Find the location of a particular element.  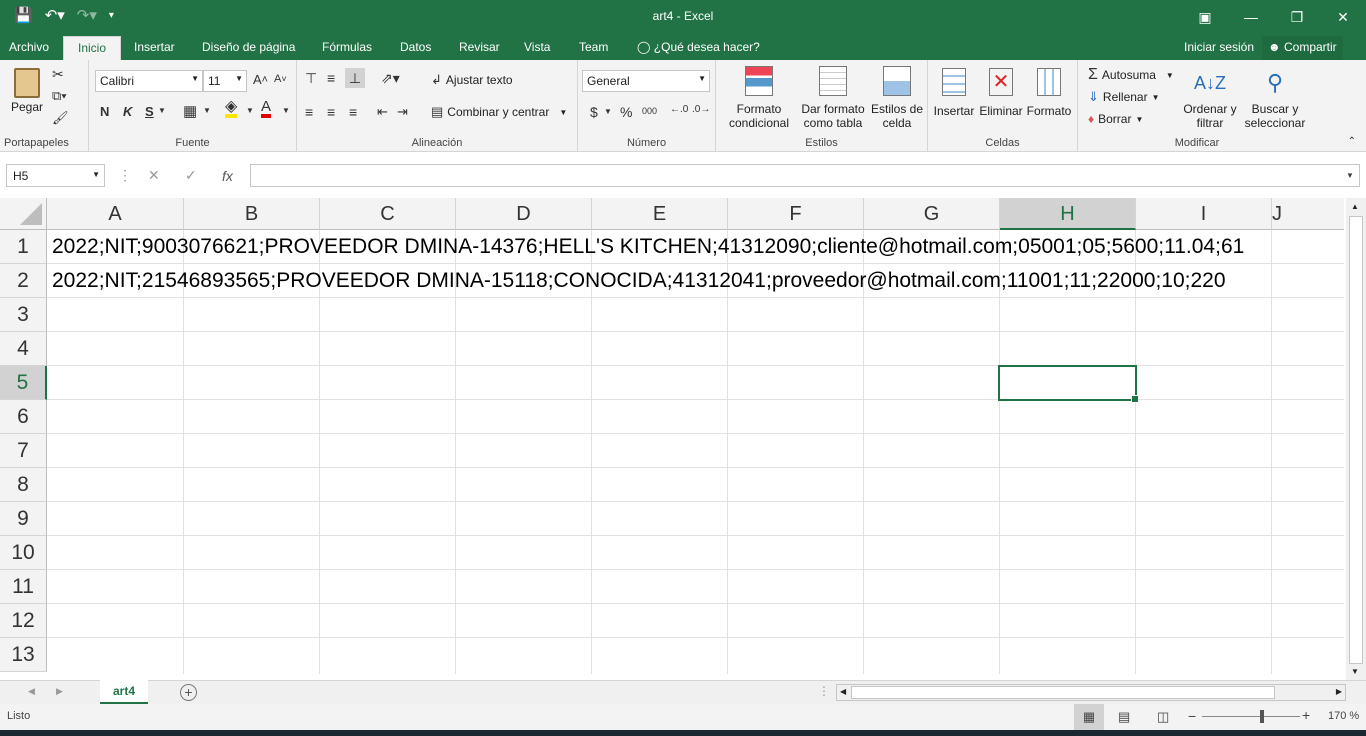

zoom-out-icon: − is located at coordinates (1192, 716).